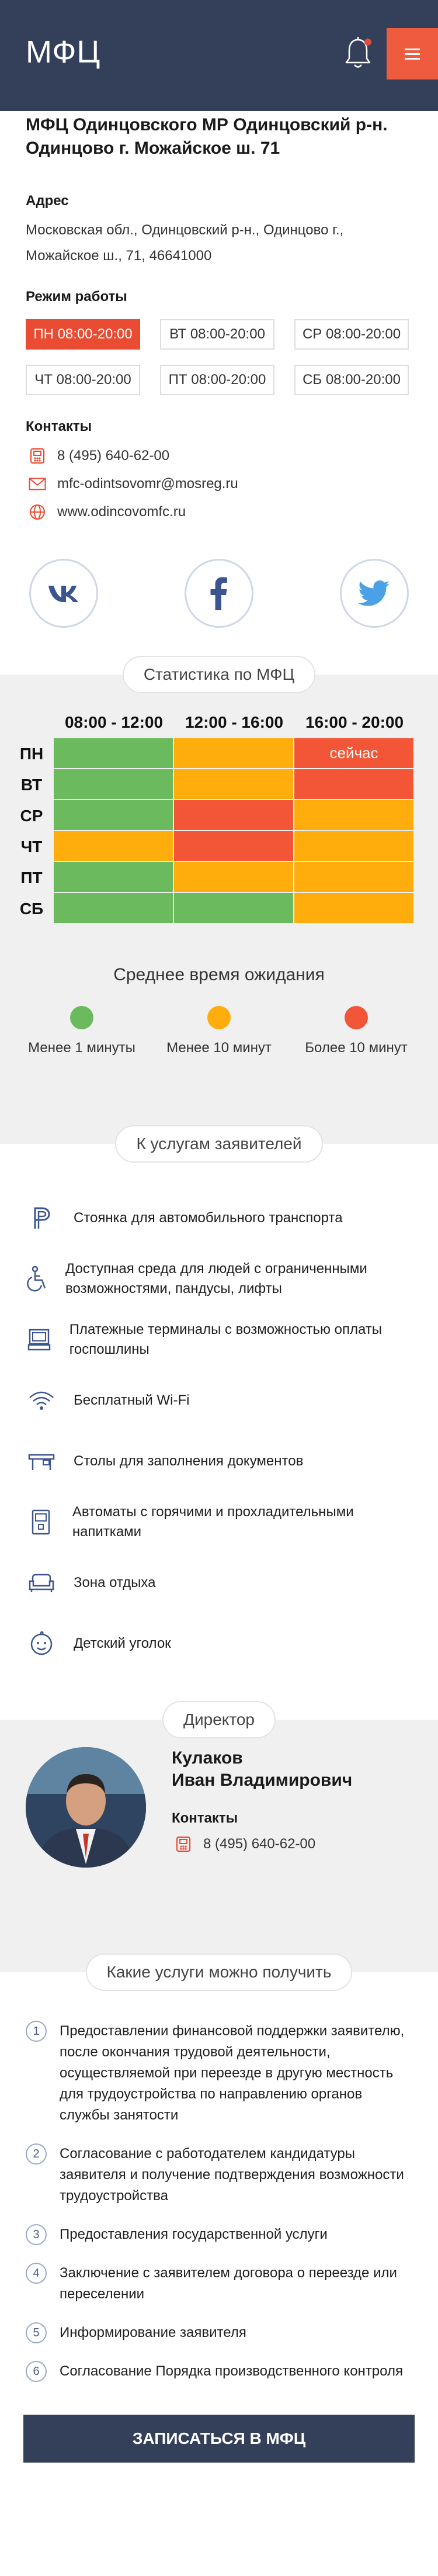 The width and height of the screenshot is (438, 2576). Describe the element at coordinates (39, 1339) in the screenshot. I see `terminal-icon` at that location.